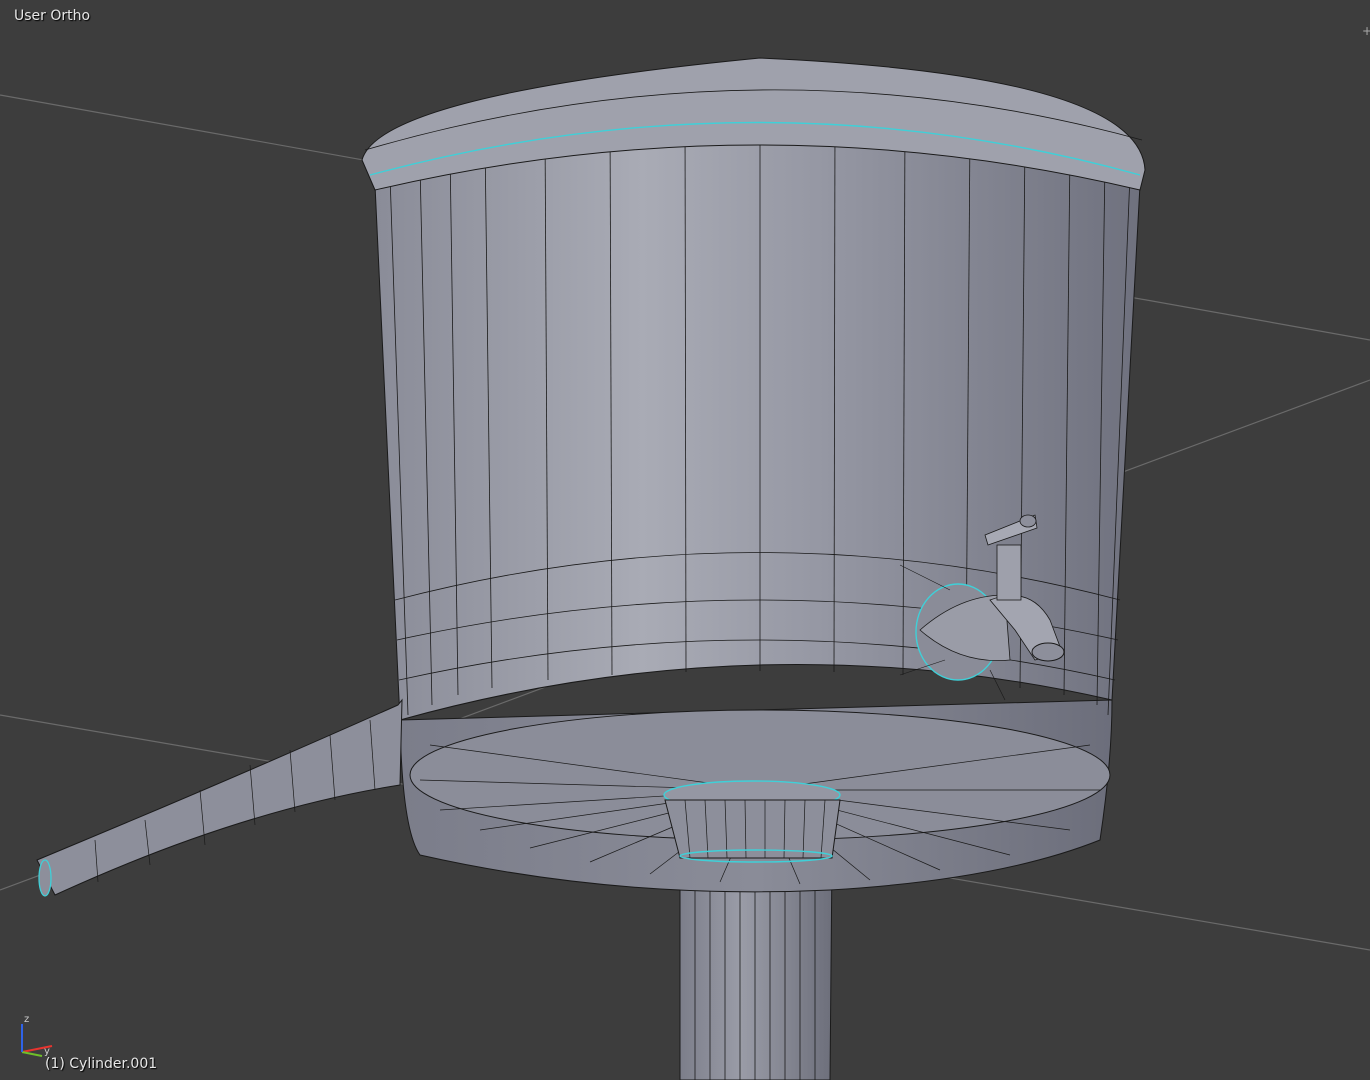 The width and height of the screenshot is (1370, 1080). I want to click on z-axis-label: z, so click(26, 1019).